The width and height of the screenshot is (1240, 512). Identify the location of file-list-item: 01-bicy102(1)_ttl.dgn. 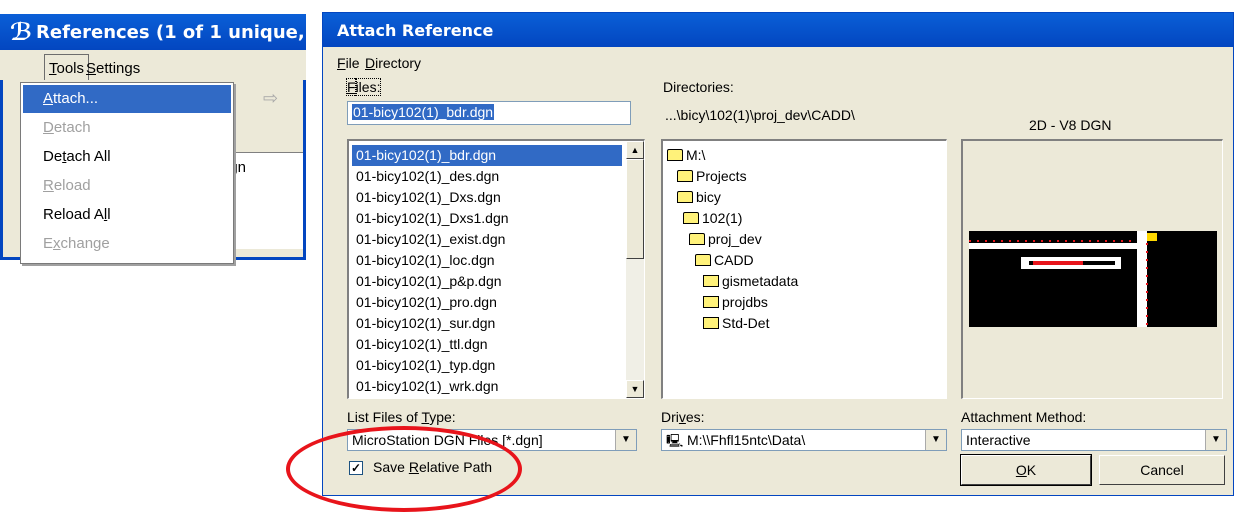
(487, 344).